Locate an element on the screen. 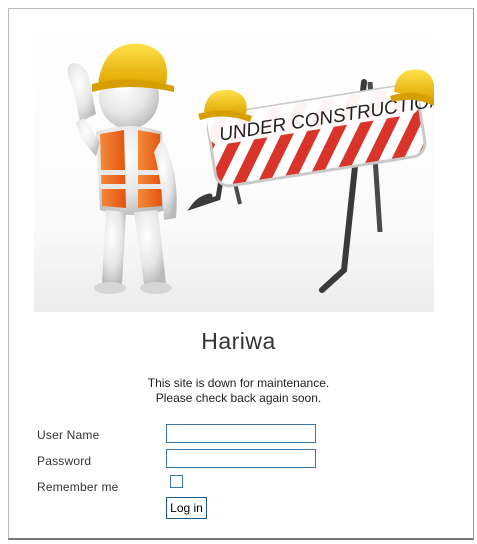 The image size is (477, 544). remember-me-checkbox is located at coordinates (176, 481).